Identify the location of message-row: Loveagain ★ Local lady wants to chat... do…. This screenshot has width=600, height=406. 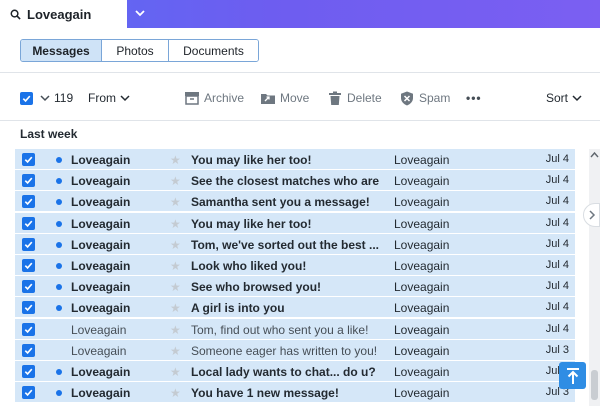
(295, 371).